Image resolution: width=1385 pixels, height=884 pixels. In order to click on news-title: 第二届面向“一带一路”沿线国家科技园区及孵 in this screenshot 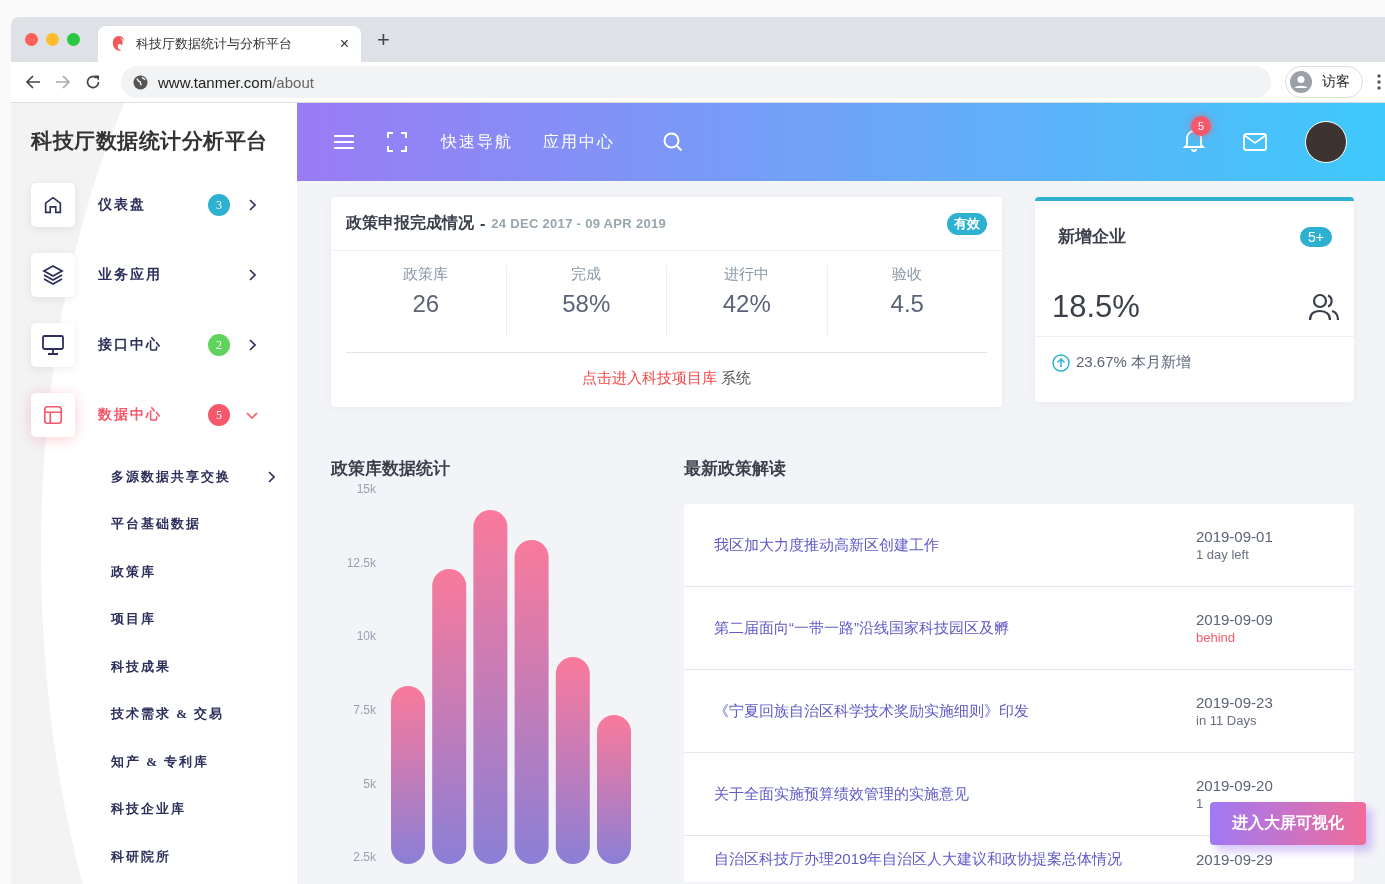, I will do `click(955, 628)`.